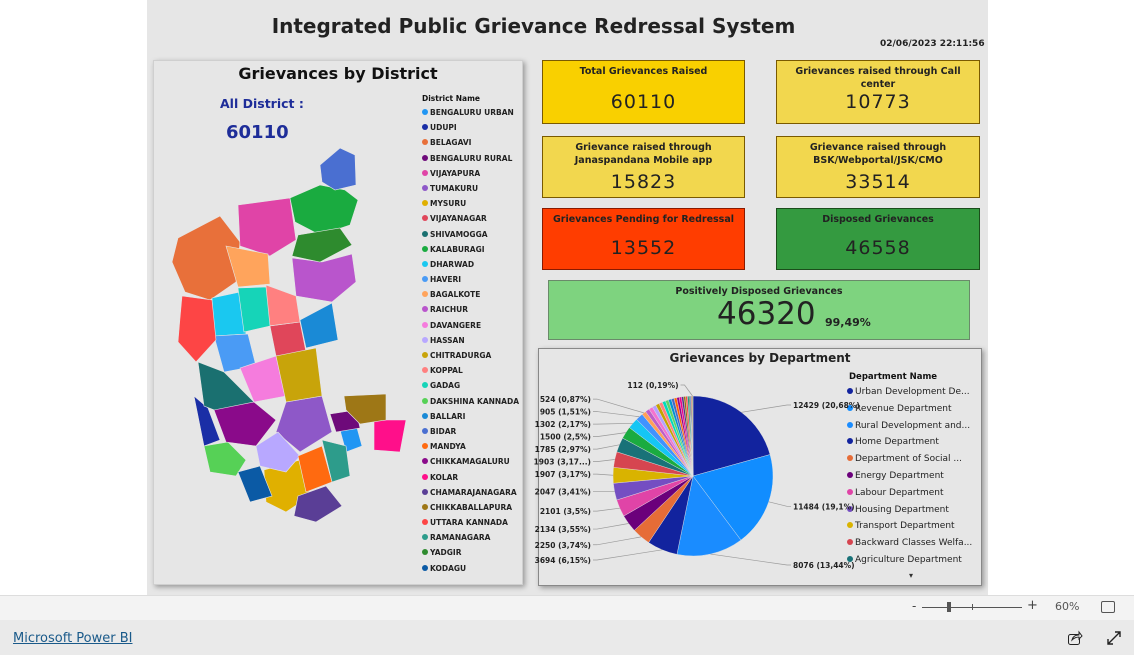 This screenshot has width=1134, height=655. I want to click on status-bar: - + 60%, so click(567, 608).